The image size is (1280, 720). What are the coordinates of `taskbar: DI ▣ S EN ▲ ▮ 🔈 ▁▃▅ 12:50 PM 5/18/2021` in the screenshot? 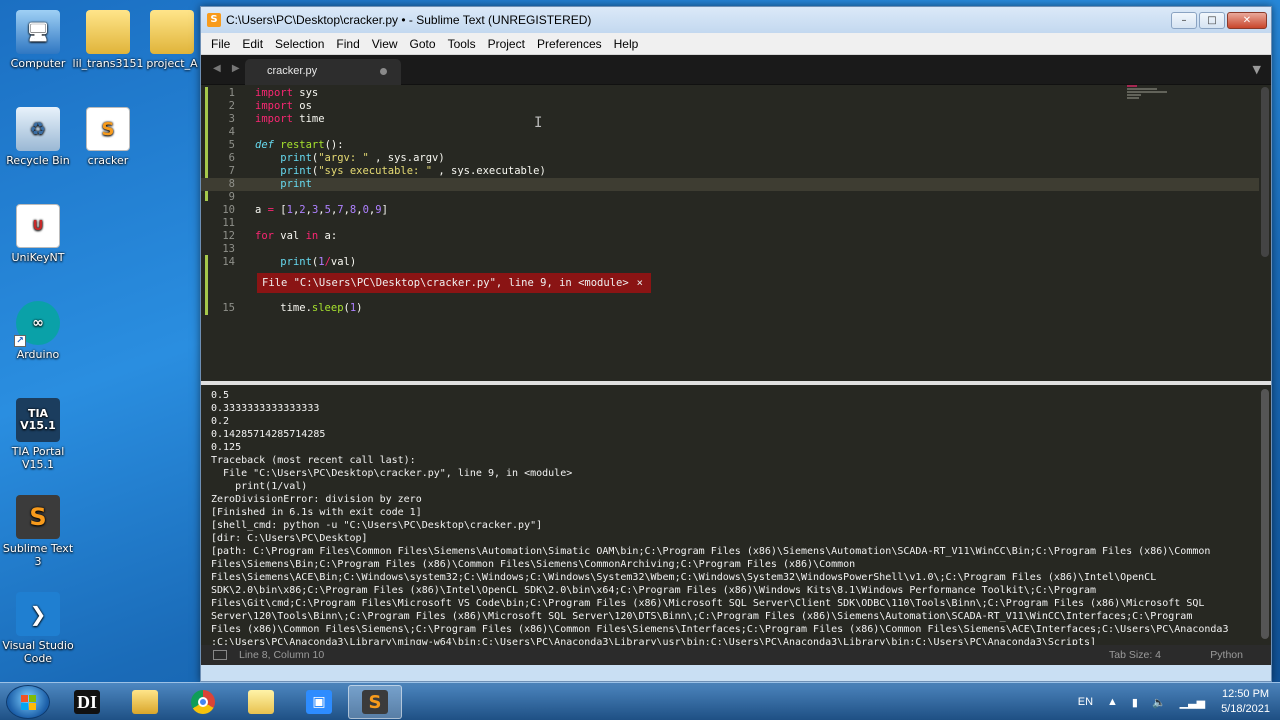 It's located at (640, 701).